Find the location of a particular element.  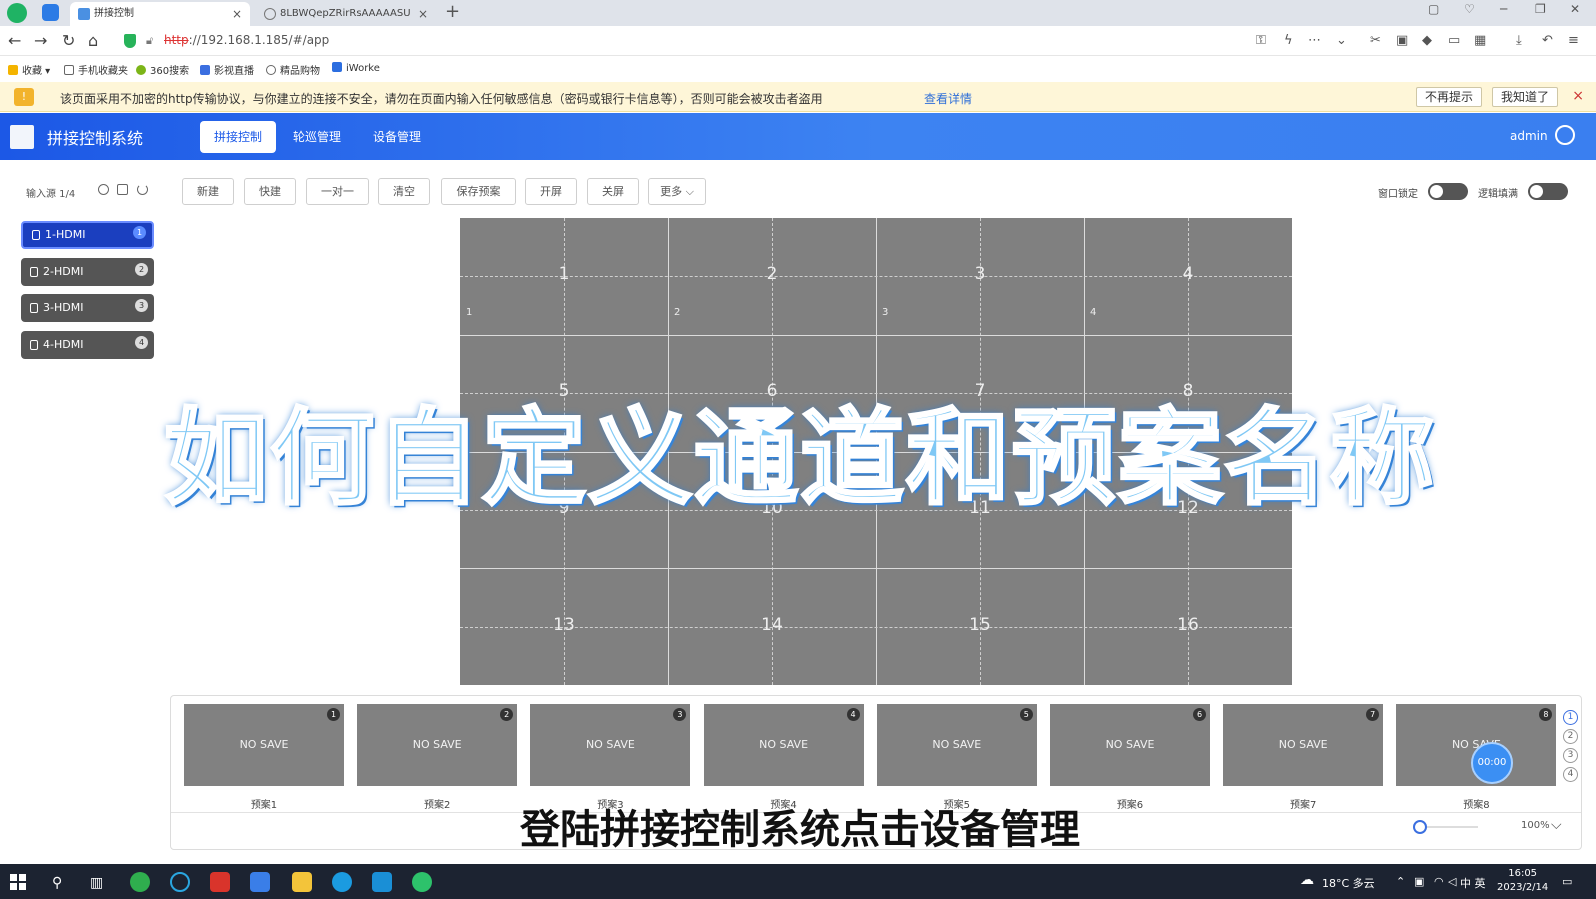

key-icon: ⚿ is located at coordinates (1261, 40).